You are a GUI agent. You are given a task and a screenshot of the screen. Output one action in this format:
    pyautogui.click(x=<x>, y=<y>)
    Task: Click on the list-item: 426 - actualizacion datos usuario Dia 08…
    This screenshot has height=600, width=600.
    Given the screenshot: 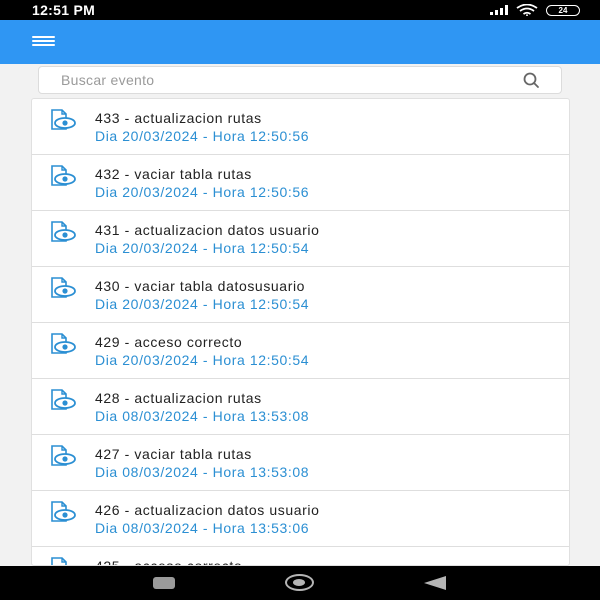 What is the action you would take?
    pyautogui.click(x=300, y=519)
    